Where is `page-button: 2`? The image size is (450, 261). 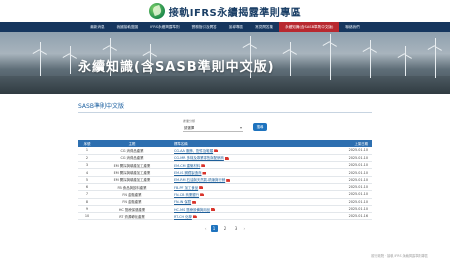 page-button: 2 is located at coordinates (225, 228).